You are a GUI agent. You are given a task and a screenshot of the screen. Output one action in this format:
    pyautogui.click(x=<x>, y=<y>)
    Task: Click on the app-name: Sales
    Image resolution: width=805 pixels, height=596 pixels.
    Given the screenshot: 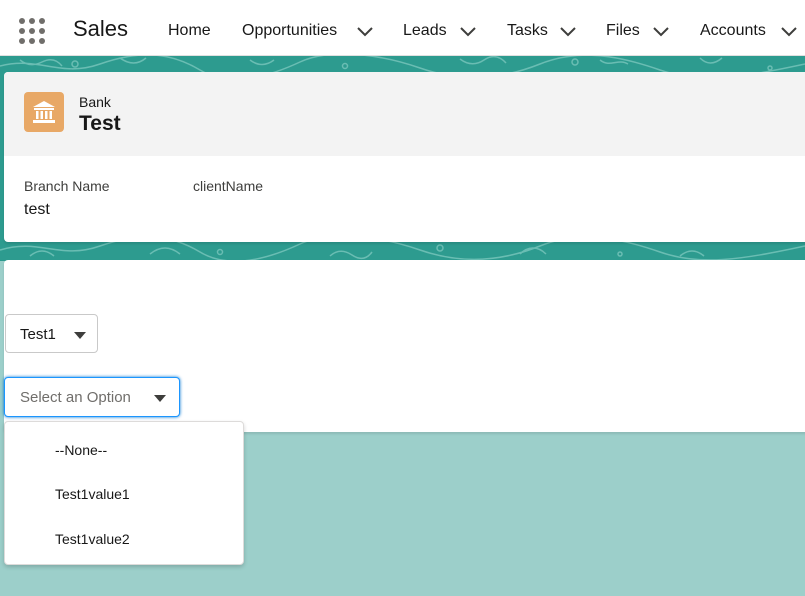 What is the action you would take?
    pyautogui.click(x=101, y=28)
    